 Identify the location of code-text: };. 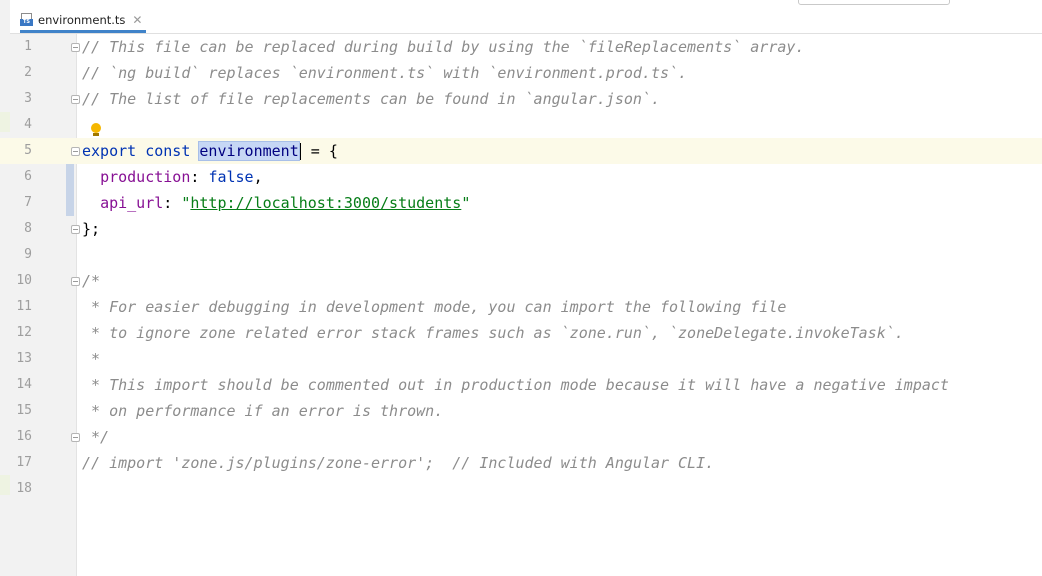
(91, 229).